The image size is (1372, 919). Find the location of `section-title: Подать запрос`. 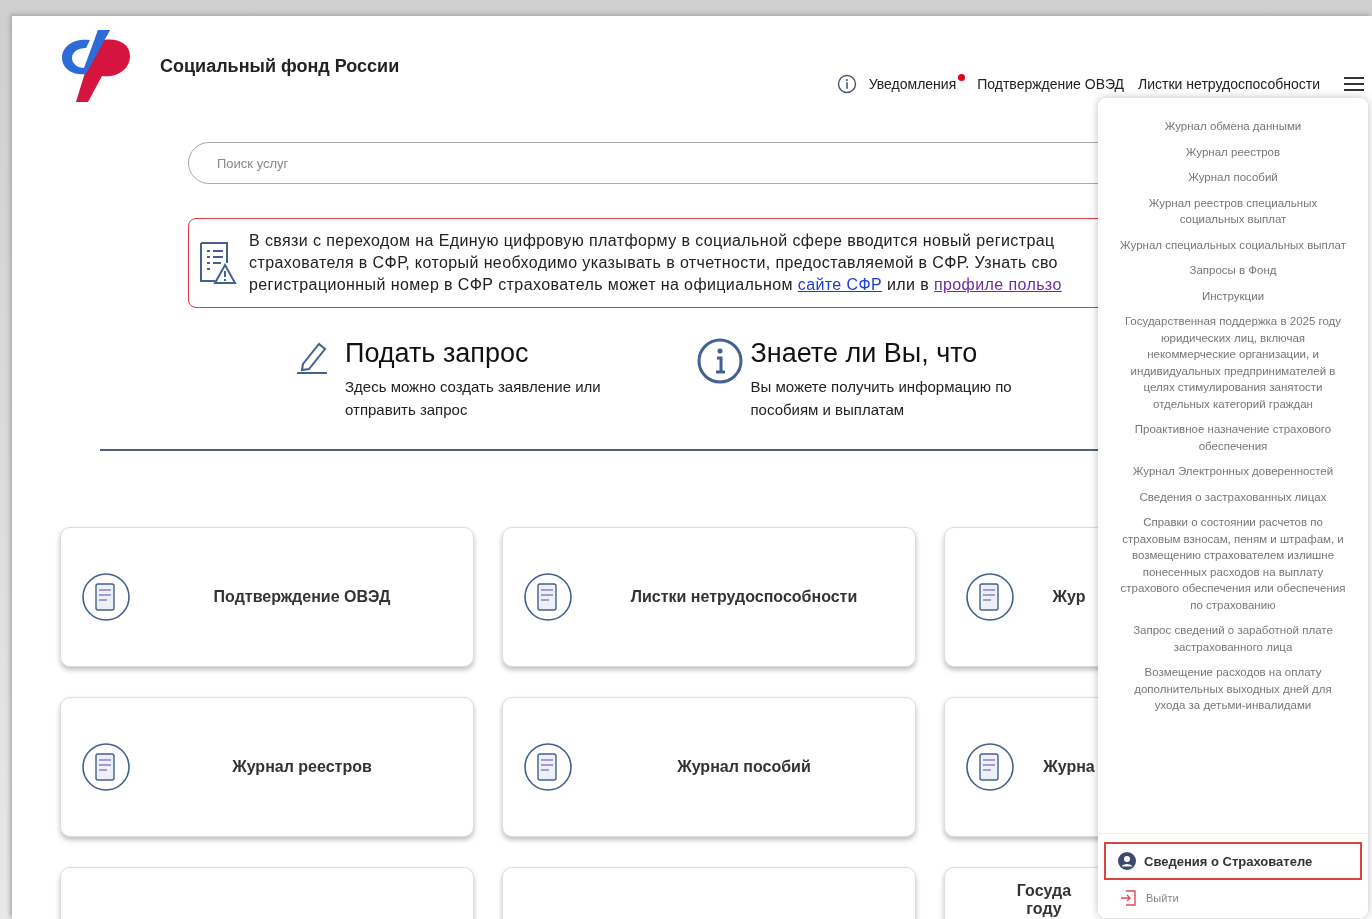

section-title: Подать запрос is located at coordinates (505, 353).